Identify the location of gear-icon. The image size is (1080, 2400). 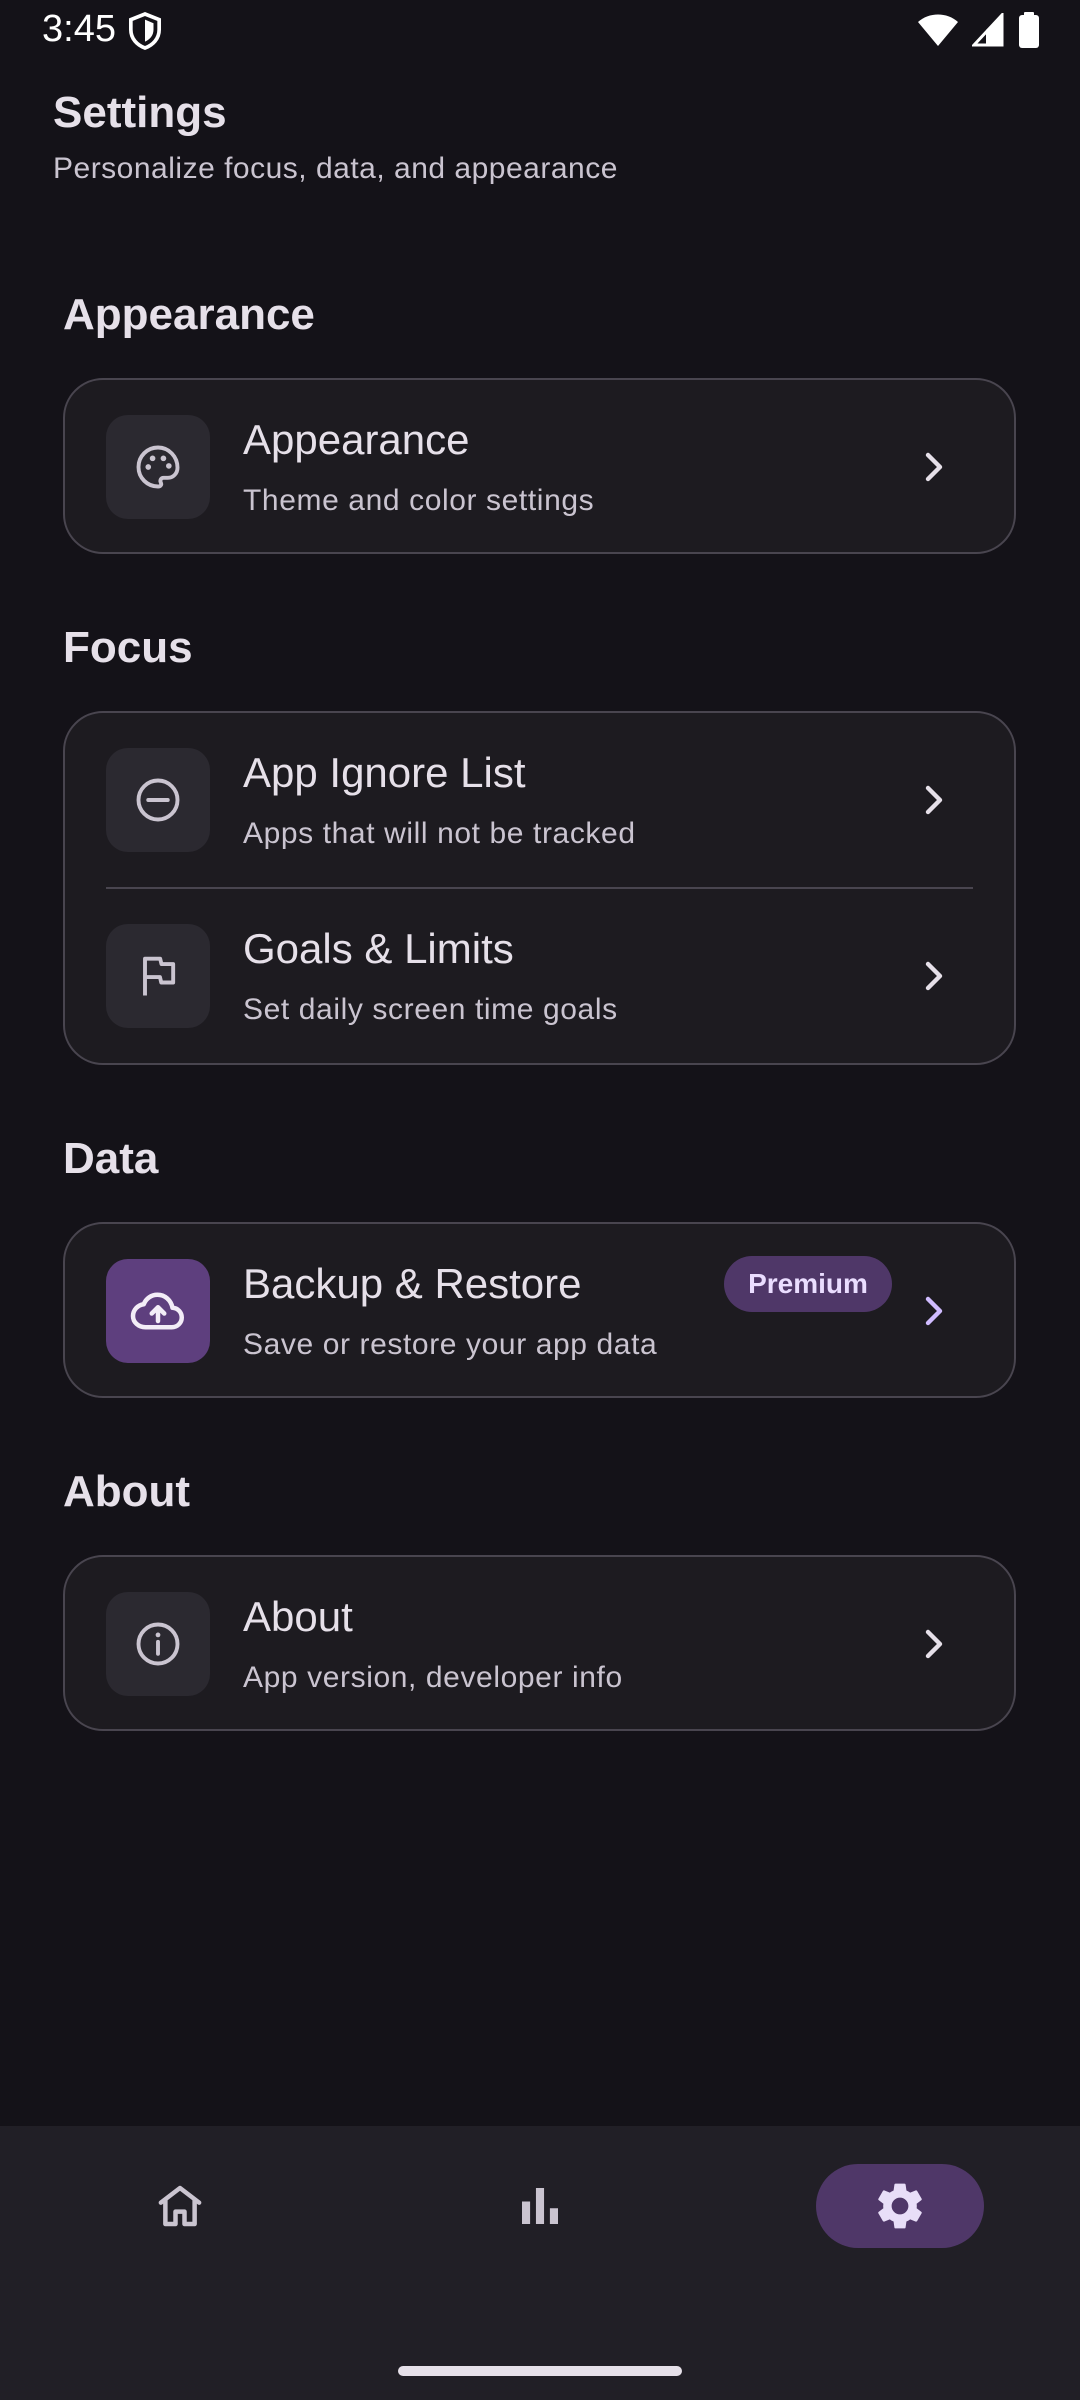
(900, 2206).